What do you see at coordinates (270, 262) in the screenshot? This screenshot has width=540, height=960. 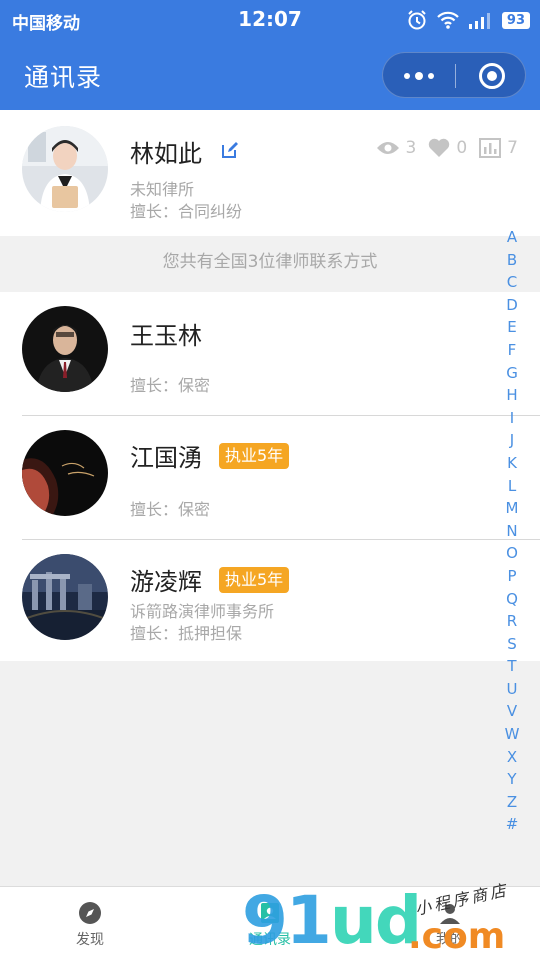 I see `contacts-count-banner: 您共有全国3位律师联系方式` at bounding box center [270, 262].